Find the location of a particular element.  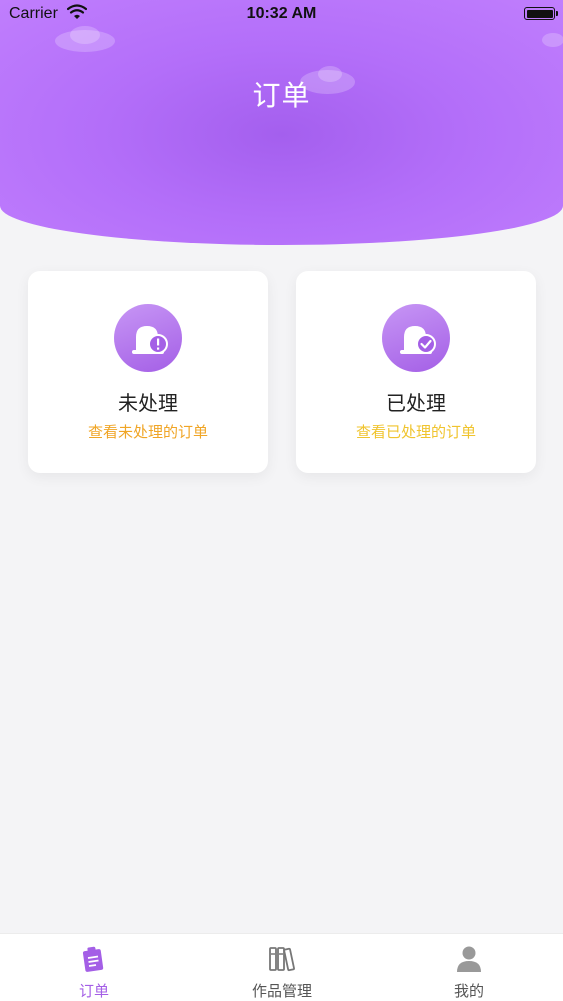

books-icon is located at coordinates (282, 959).